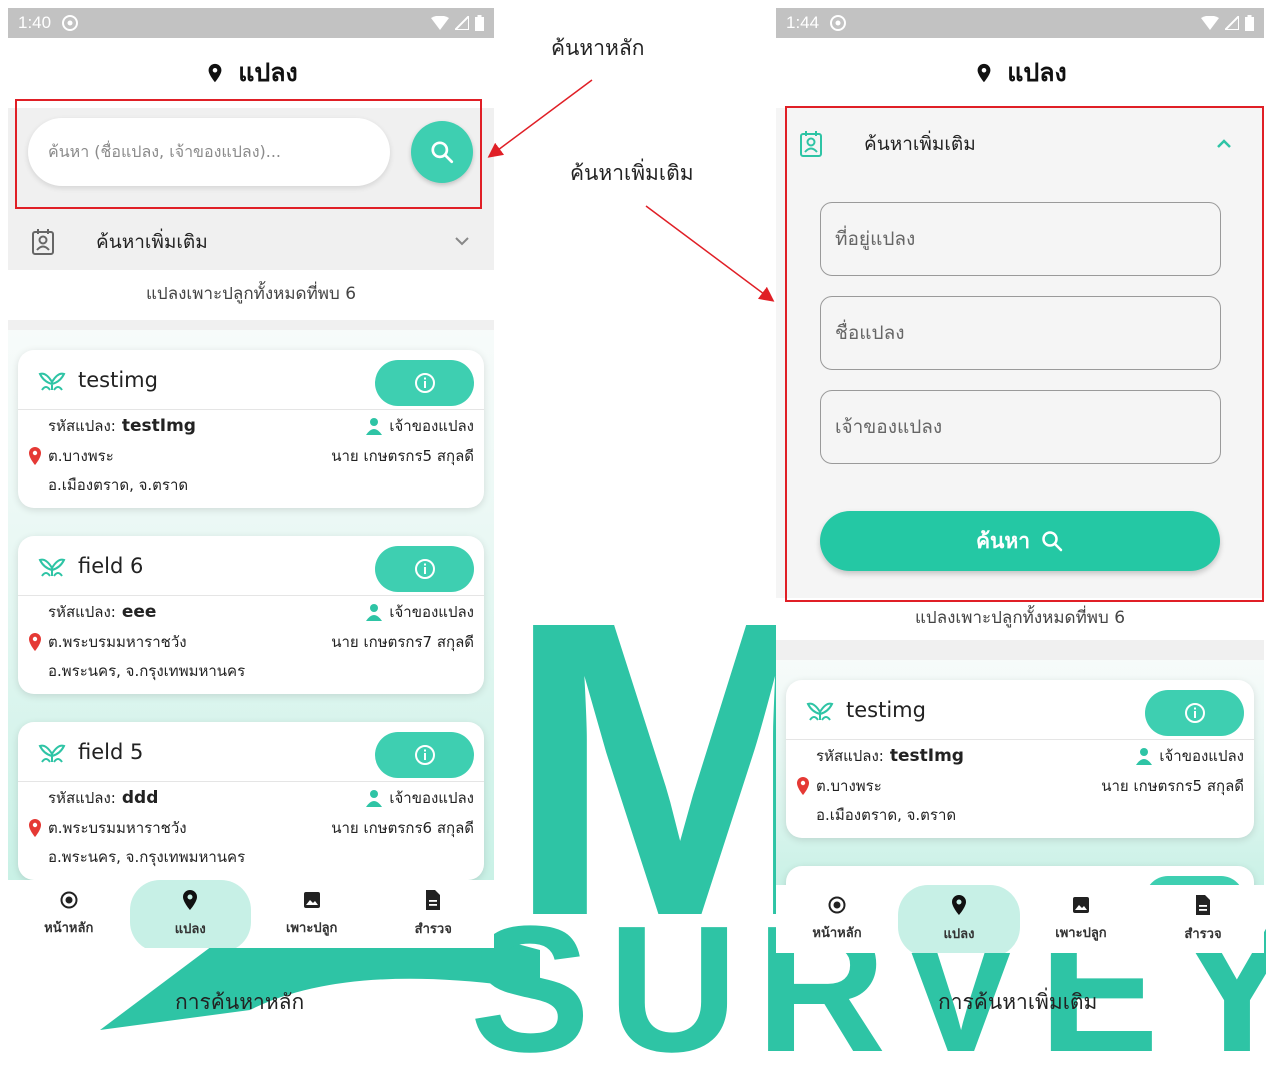 This screenshot has width=1266, height=1090. Describe the element at coordinates (462, 241) in the screenshot. I see `chevron-down-icon` at that location.